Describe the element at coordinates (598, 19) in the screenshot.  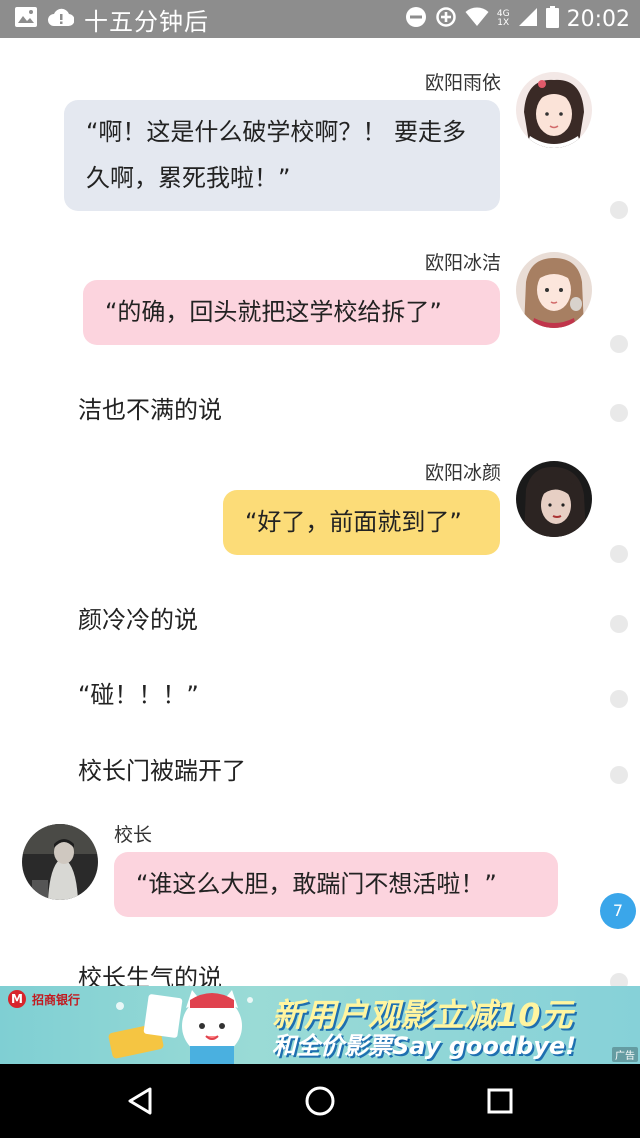
I see `clock: 20:02` at that location.